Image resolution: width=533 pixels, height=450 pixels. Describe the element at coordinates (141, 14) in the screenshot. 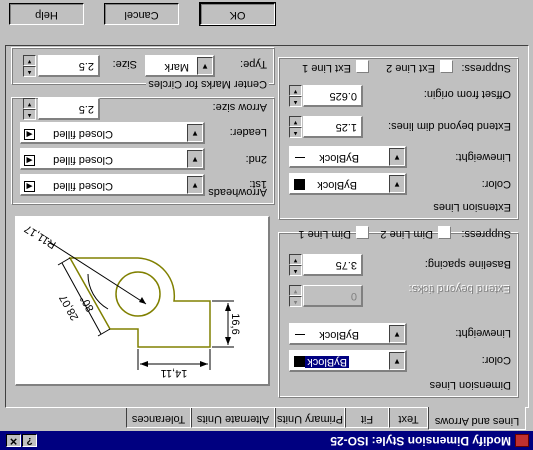

I see `cancel-button: Cancel` at that location.